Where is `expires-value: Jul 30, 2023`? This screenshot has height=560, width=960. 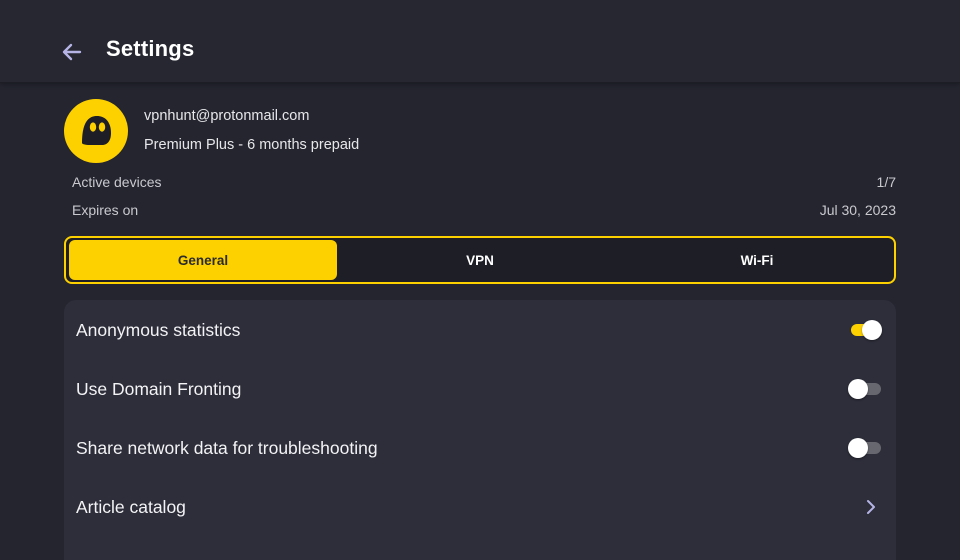
expires-value: Jul 30, 2023 is located at coordinates (857, 210).